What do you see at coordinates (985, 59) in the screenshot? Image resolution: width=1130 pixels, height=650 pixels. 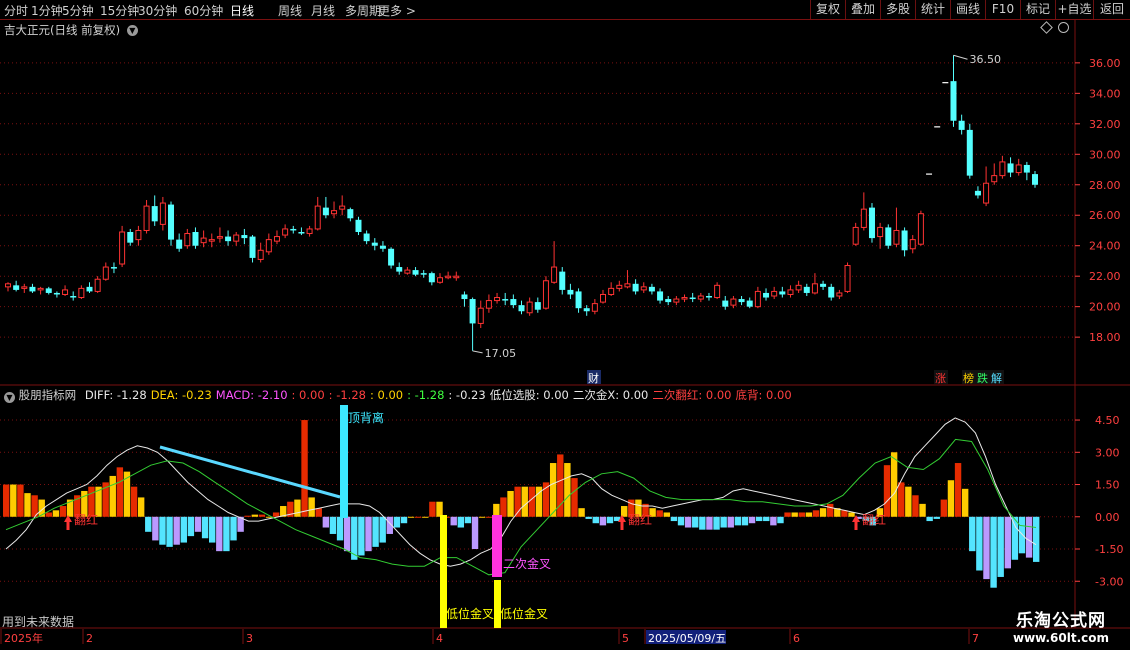 I see `high-price-label: 36.50` at bounding box center [985, 59].